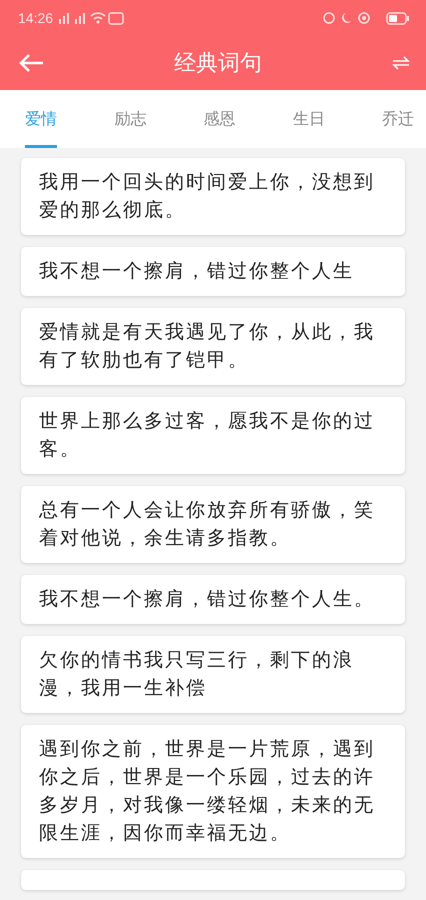 The image size is (426, 900). Describe the element at coordinates (207, 524) in the screenshot. I see `quote-text: 总有一个人会让你放弃所有骄傲，笑着对他说，余生请多指教。` at that location.